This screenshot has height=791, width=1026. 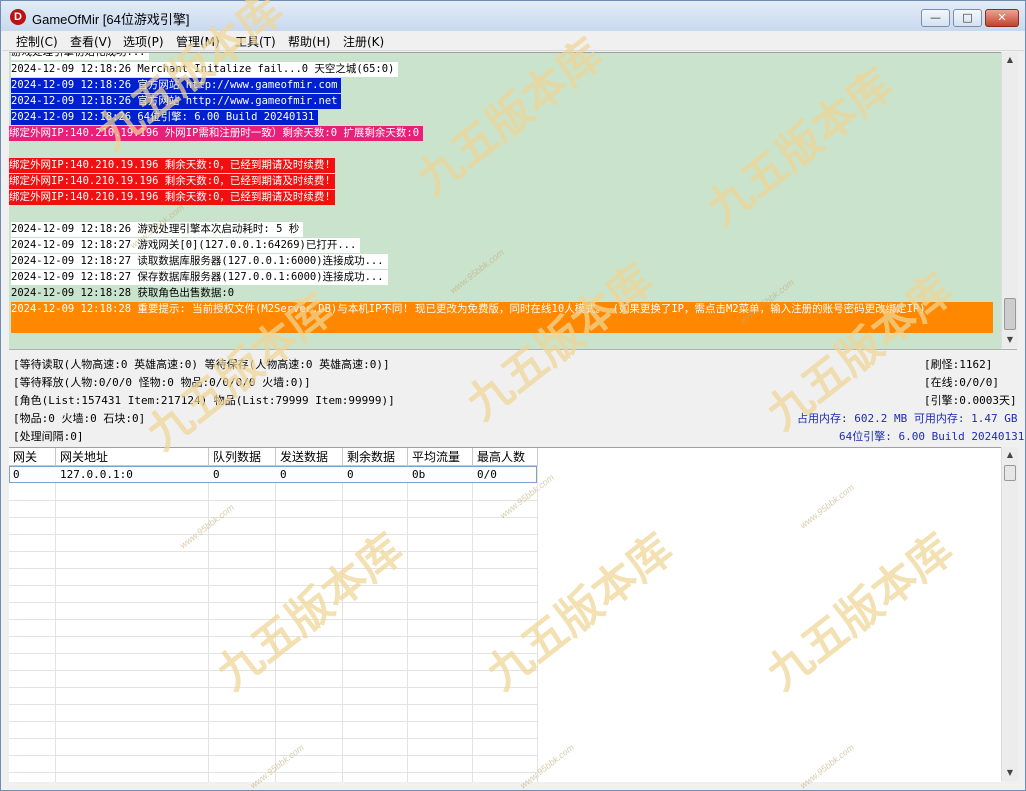 What do you see at coordinates (350, 474) in the screenshot?
I see `cell-remaining: 0` at bounding box center [350, 474].